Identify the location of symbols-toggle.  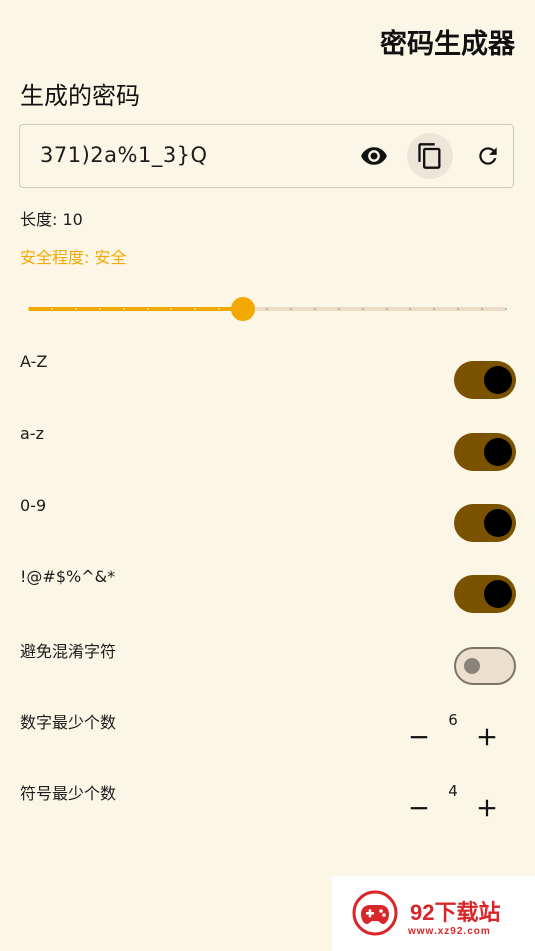
(485, 594).